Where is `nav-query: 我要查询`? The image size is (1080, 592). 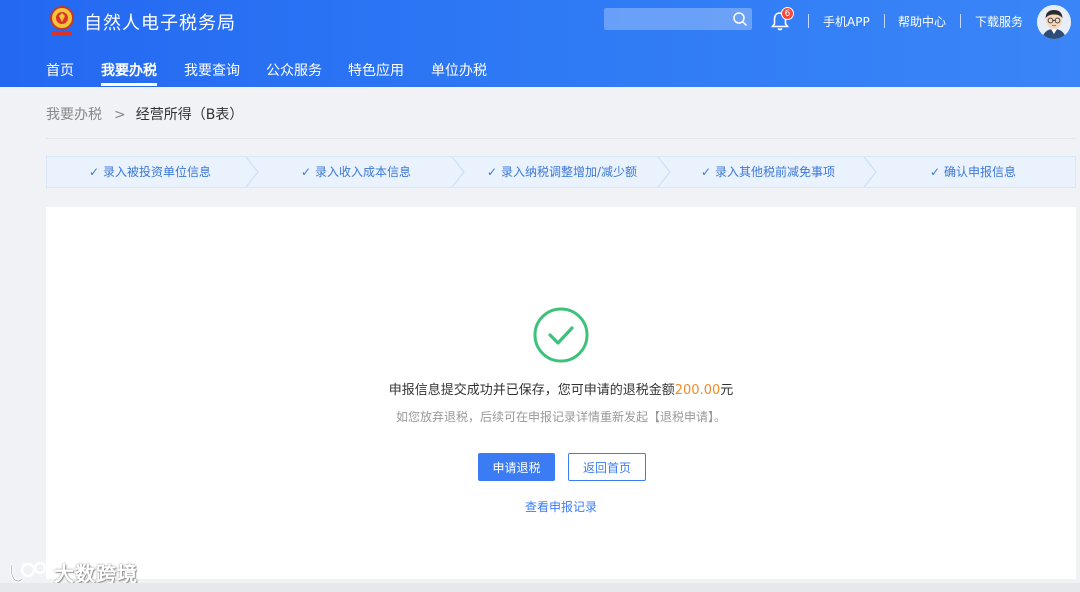
nav-query: 我要查询 is located at coordinates (212, 70).